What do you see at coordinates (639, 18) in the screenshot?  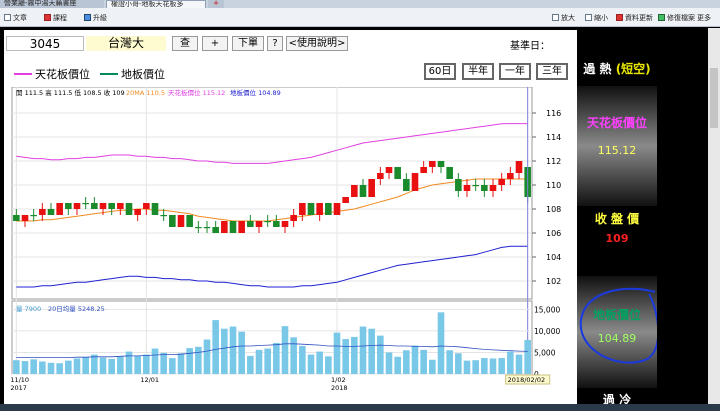 I see `toolbar-refresh-label: 資料更新` at bounding box center [639, 18].